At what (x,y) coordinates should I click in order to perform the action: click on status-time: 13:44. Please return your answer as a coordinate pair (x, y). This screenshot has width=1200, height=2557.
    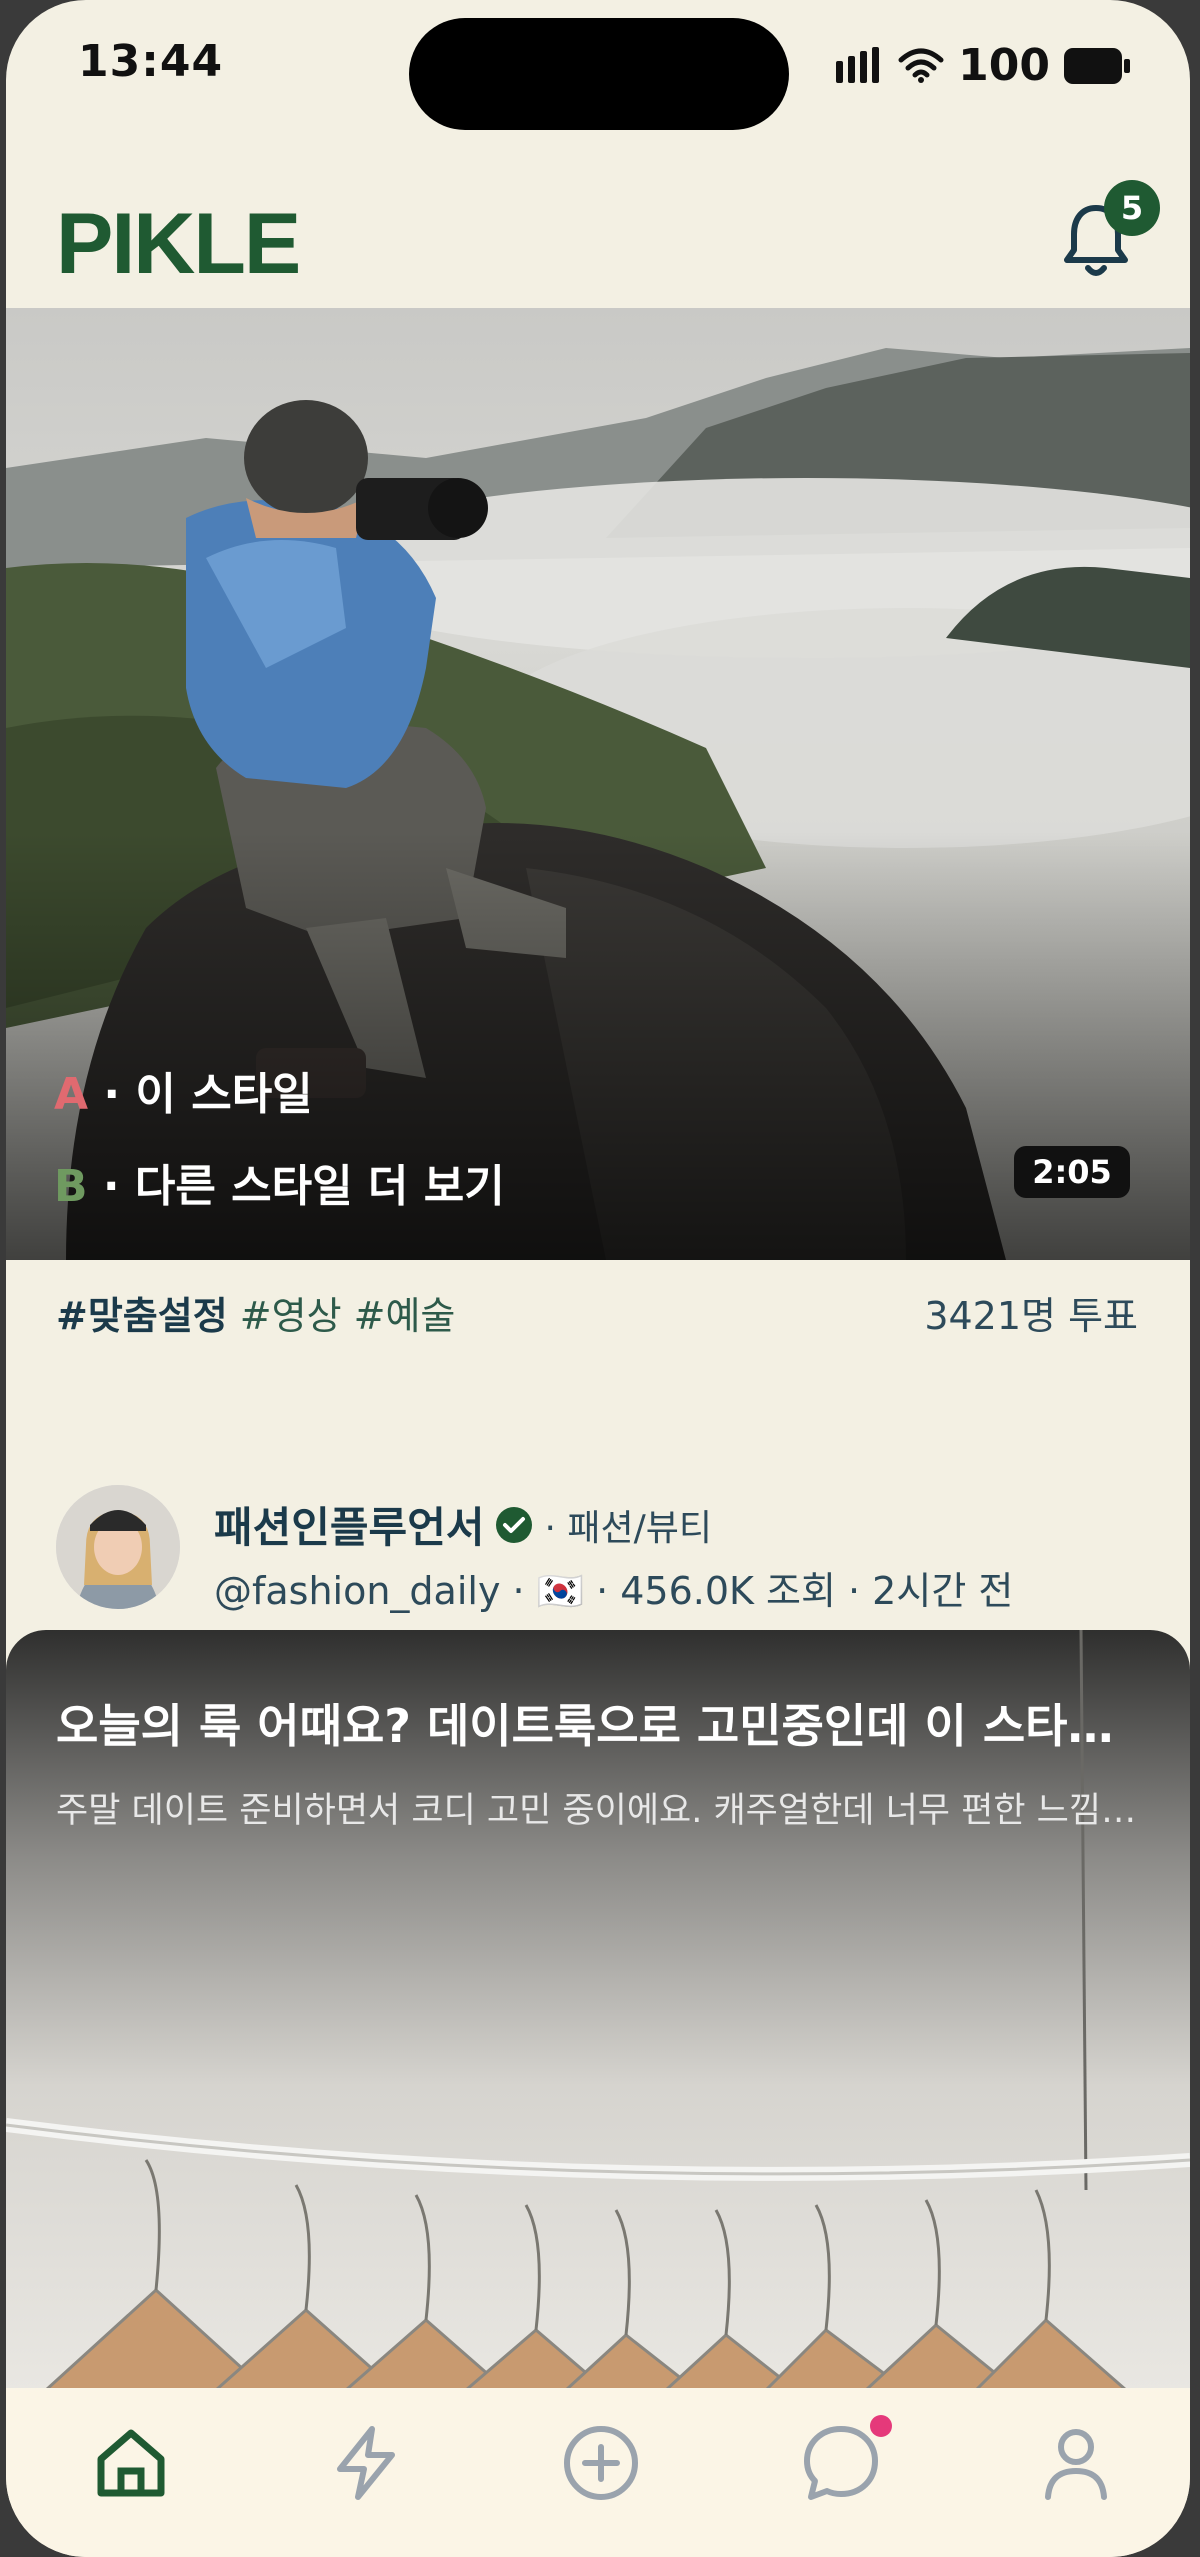
    Looking at the image, I should click on (151, 61).